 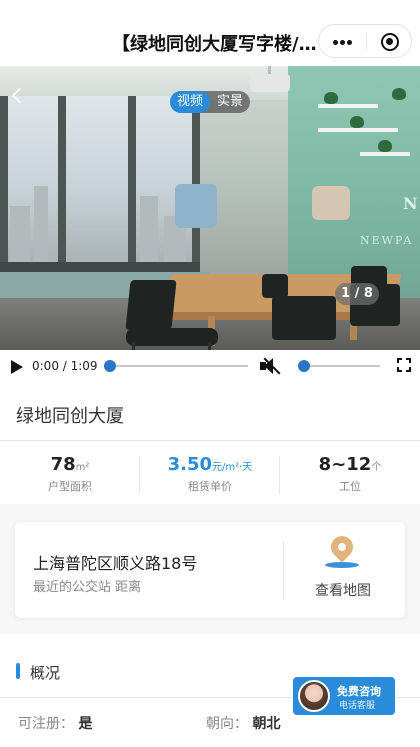 What do you see at coordinates (390, 42) in the screenshot?
I see `close-miniprogram-icon` at bounding box center [390, 42].